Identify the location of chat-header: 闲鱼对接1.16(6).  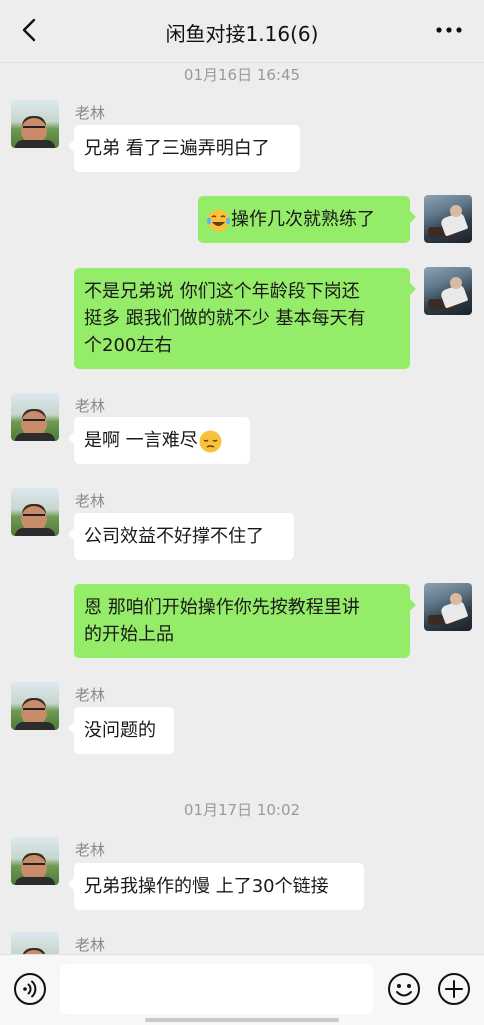
(242, 31).